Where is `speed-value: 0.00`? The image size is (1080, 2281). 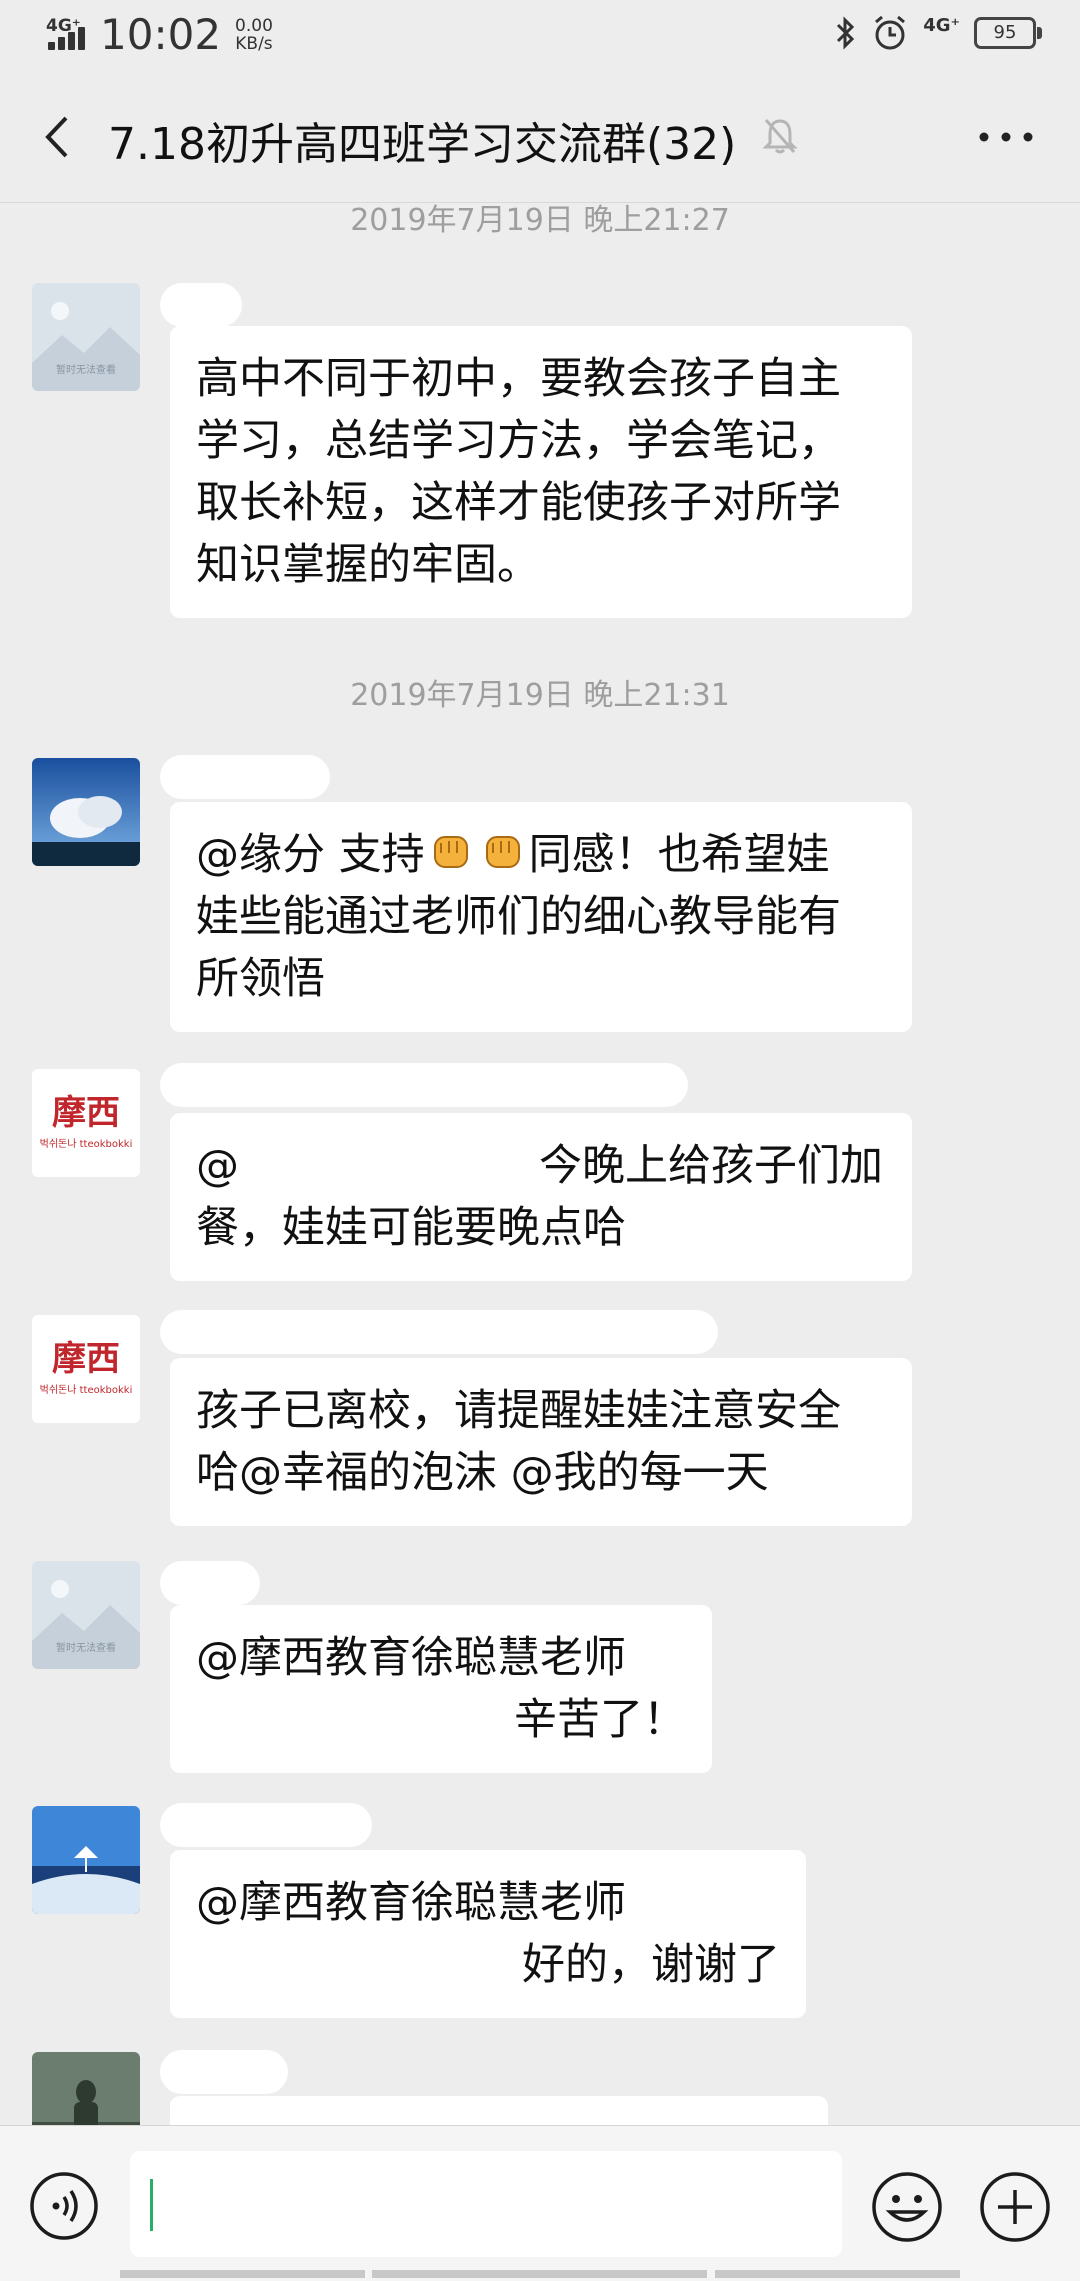 speed-value: 0.00 is located at coordinates (254, 25).